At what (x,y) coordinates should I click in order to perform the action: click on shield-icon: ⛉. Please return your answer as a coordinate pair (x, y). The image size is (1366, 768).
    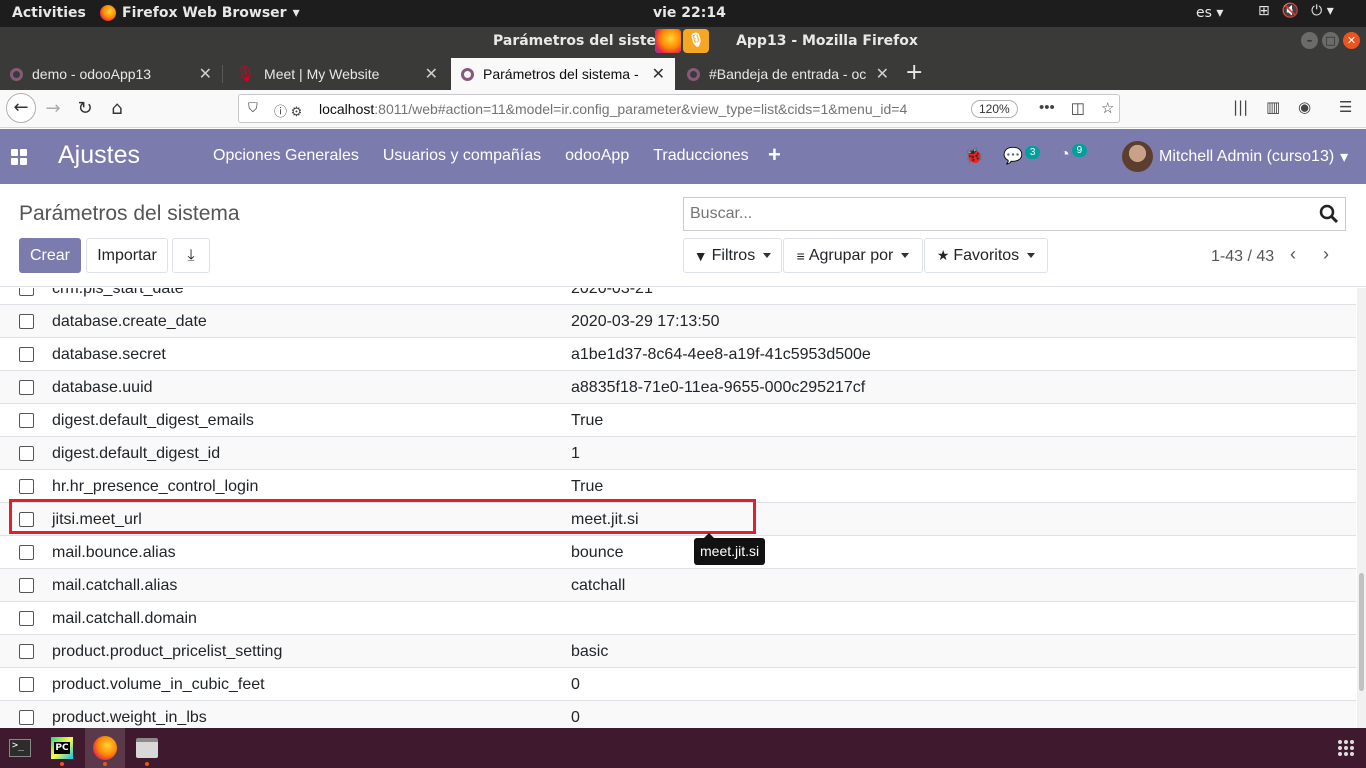
    Looking at the image, I should click on (253, 108).